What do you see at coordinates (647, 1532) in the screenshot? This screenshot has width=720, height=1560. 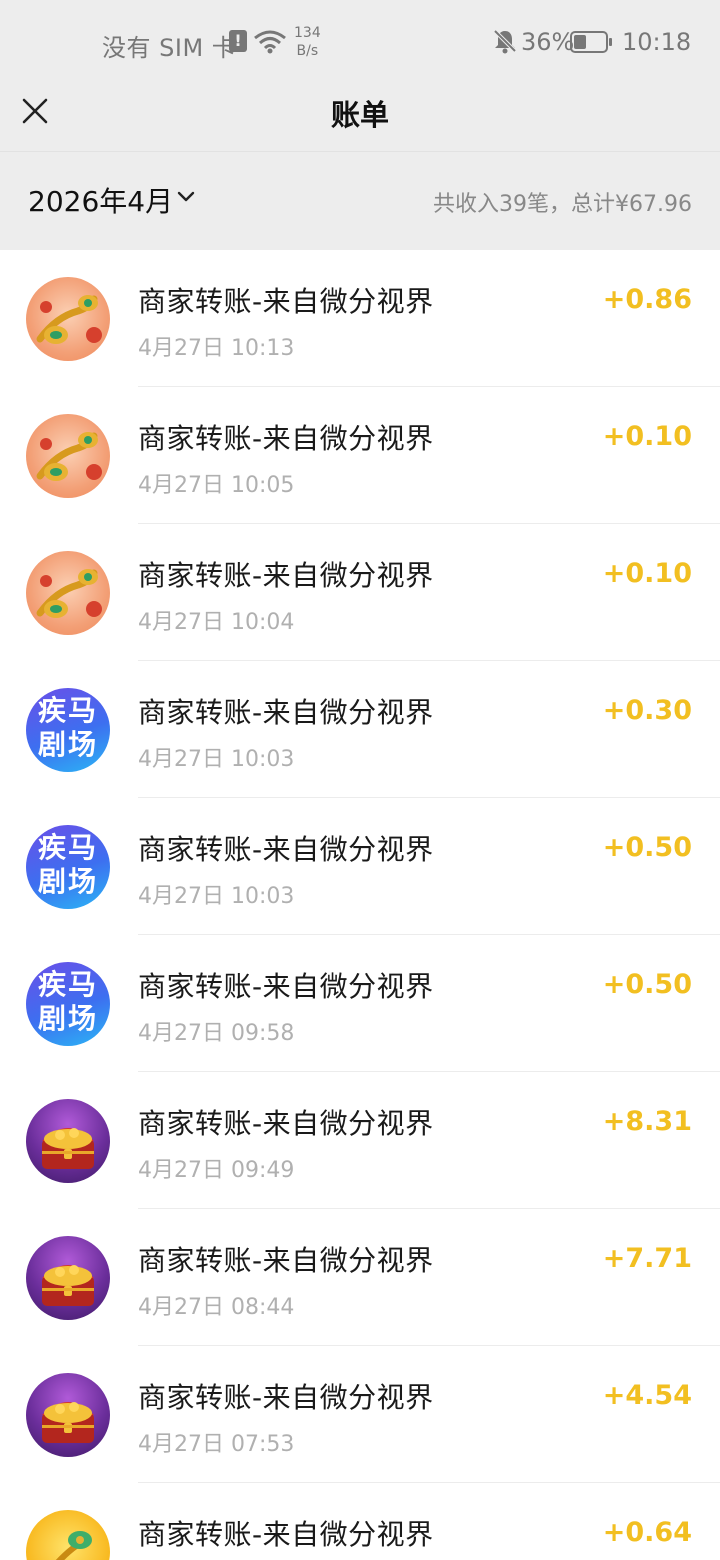 I see `transaction-amount: +0.64` at bounding box center [647, 1532].